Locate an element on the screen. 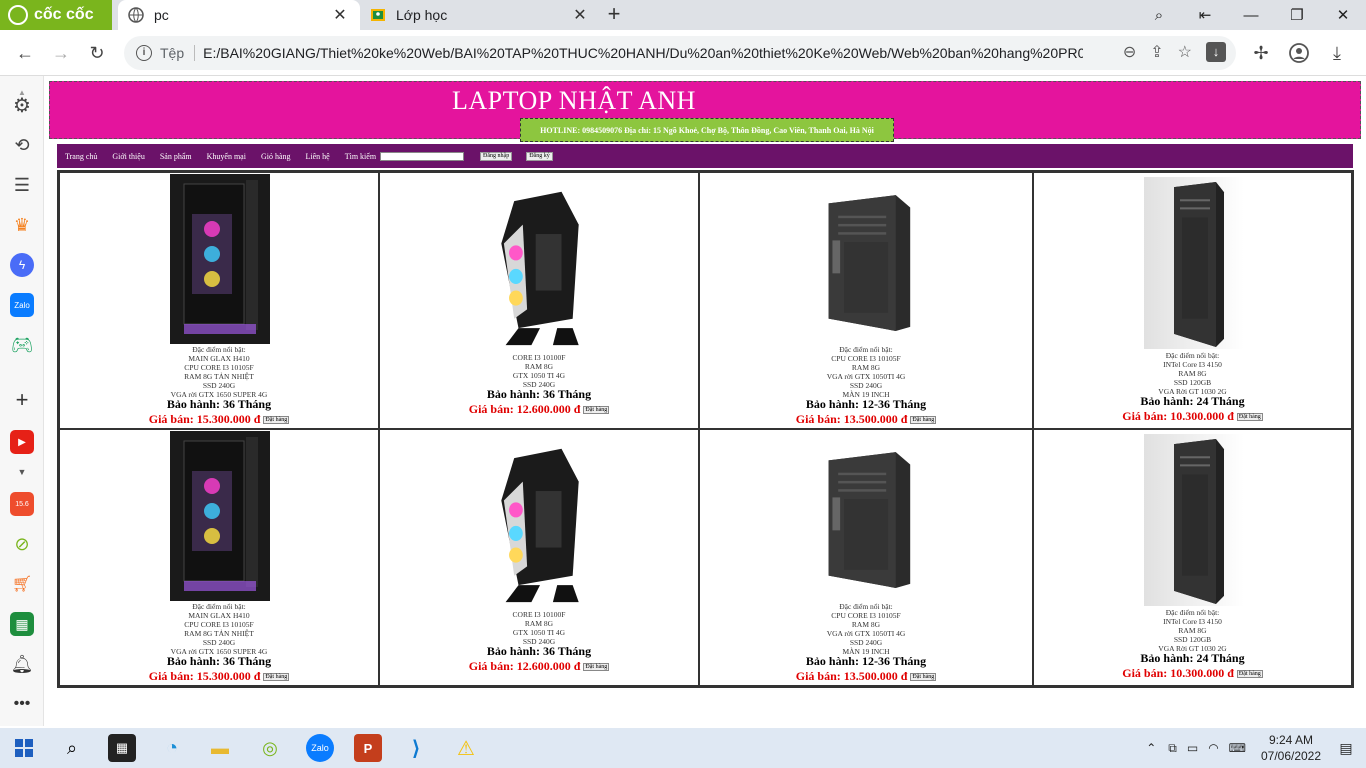 This screenshot has height=768, width=1366. scroll-down-icon: ▼ is located at coordinates (22, 472).